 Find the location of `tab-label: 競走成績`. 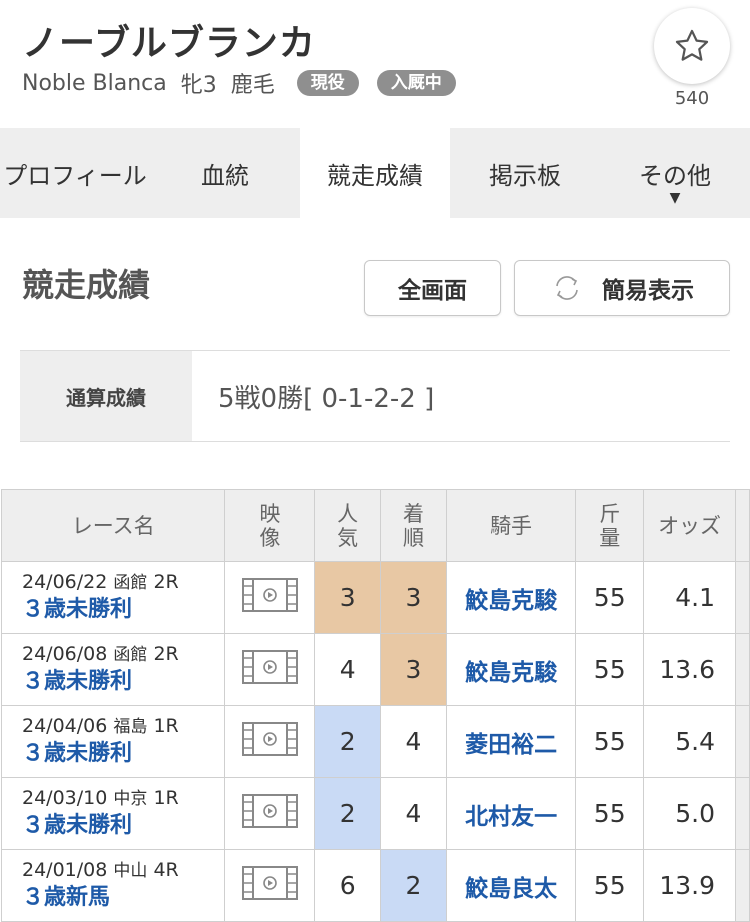

tab-label: 競走成績 is located at coordinates (375, 175).